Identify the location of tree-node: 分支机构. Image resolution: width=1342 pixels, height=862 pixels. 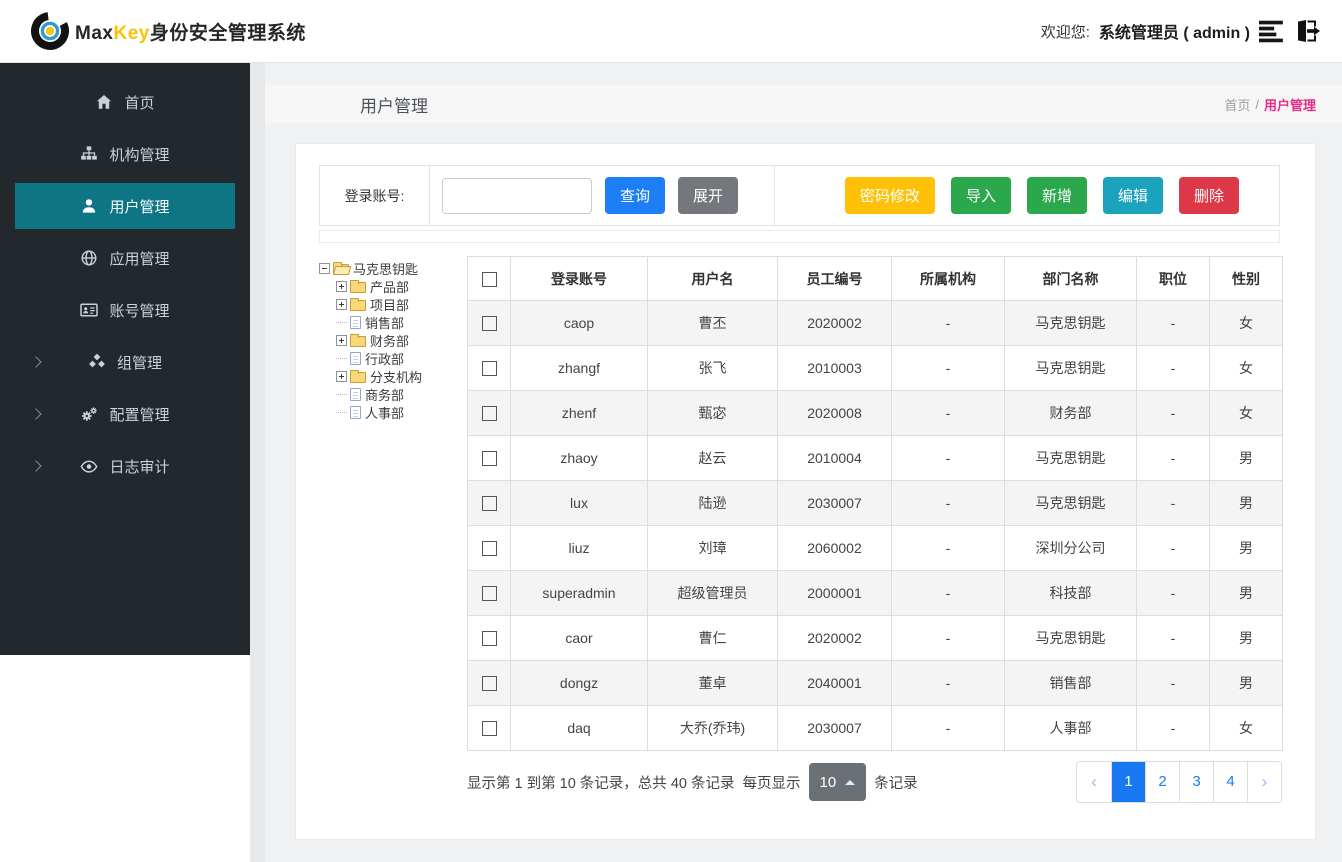
(401, 376).